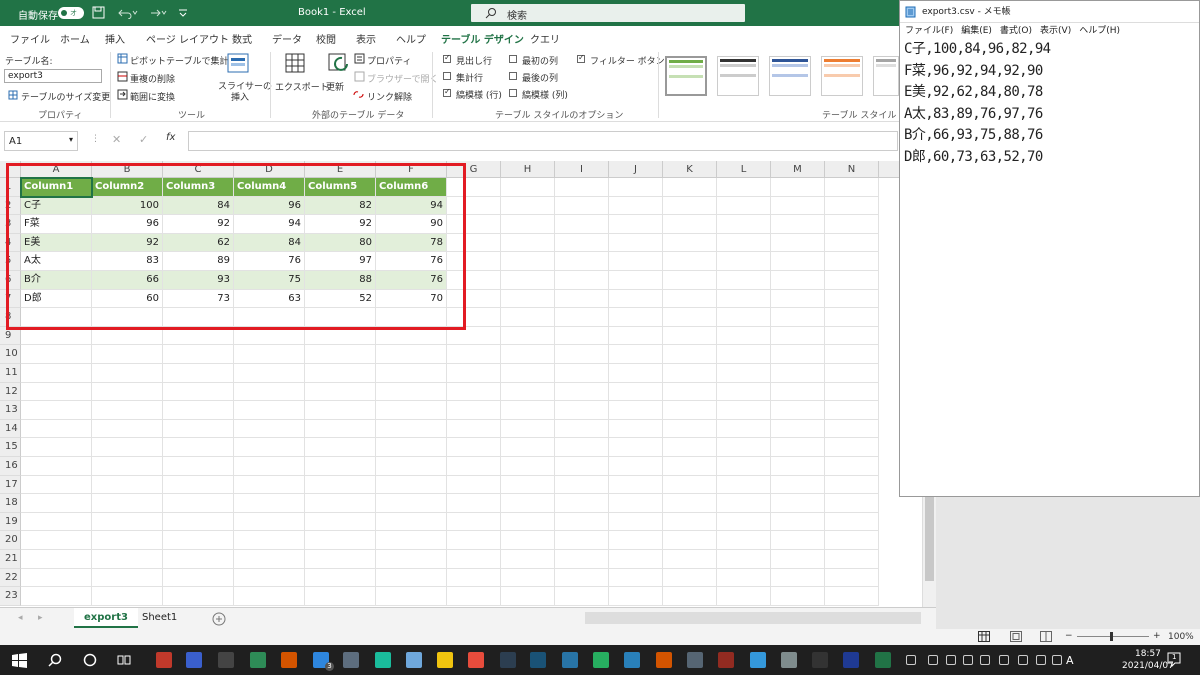  Describe the element at coordinates (414, 660) in the screenshot. I see `notepad-taskbar-icon` at that location.